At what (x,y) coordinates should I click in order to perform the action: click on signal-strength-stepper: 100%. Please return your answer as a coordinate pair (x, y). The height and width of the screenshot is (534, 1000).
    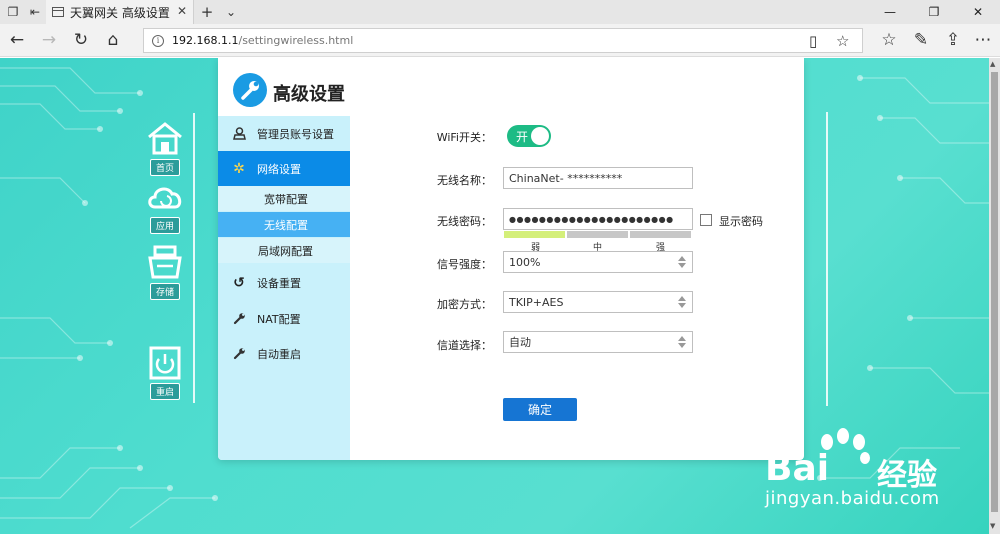
    Looking at the image, I should click on (598, 262).